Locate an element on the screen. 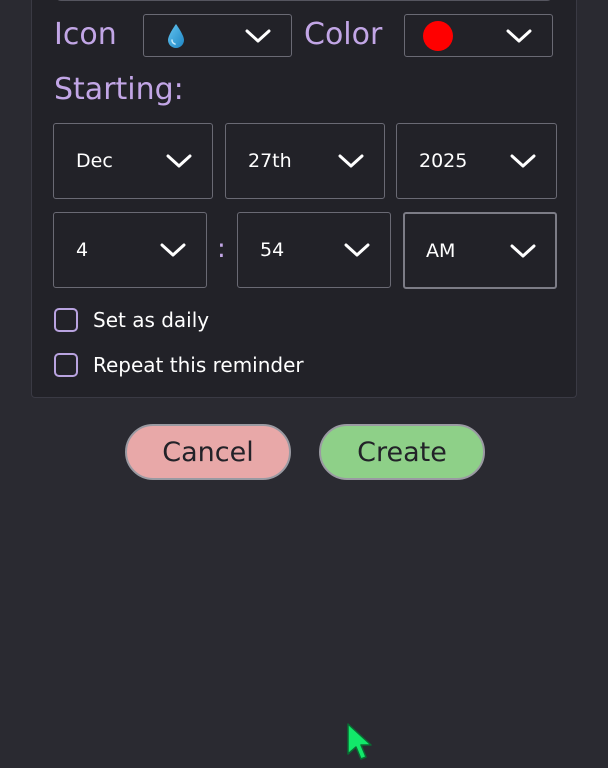 This screenshot has width=608, height=768. icon-label: Icon is located at coordinates (85, 34).